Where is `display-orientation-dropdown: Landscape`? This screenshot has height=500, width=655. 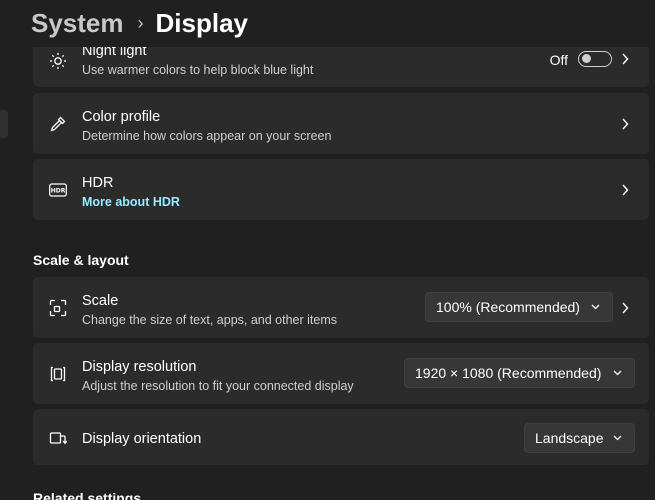
display-orientation-dropdown: Landscape is located at coordinates (579, 438).